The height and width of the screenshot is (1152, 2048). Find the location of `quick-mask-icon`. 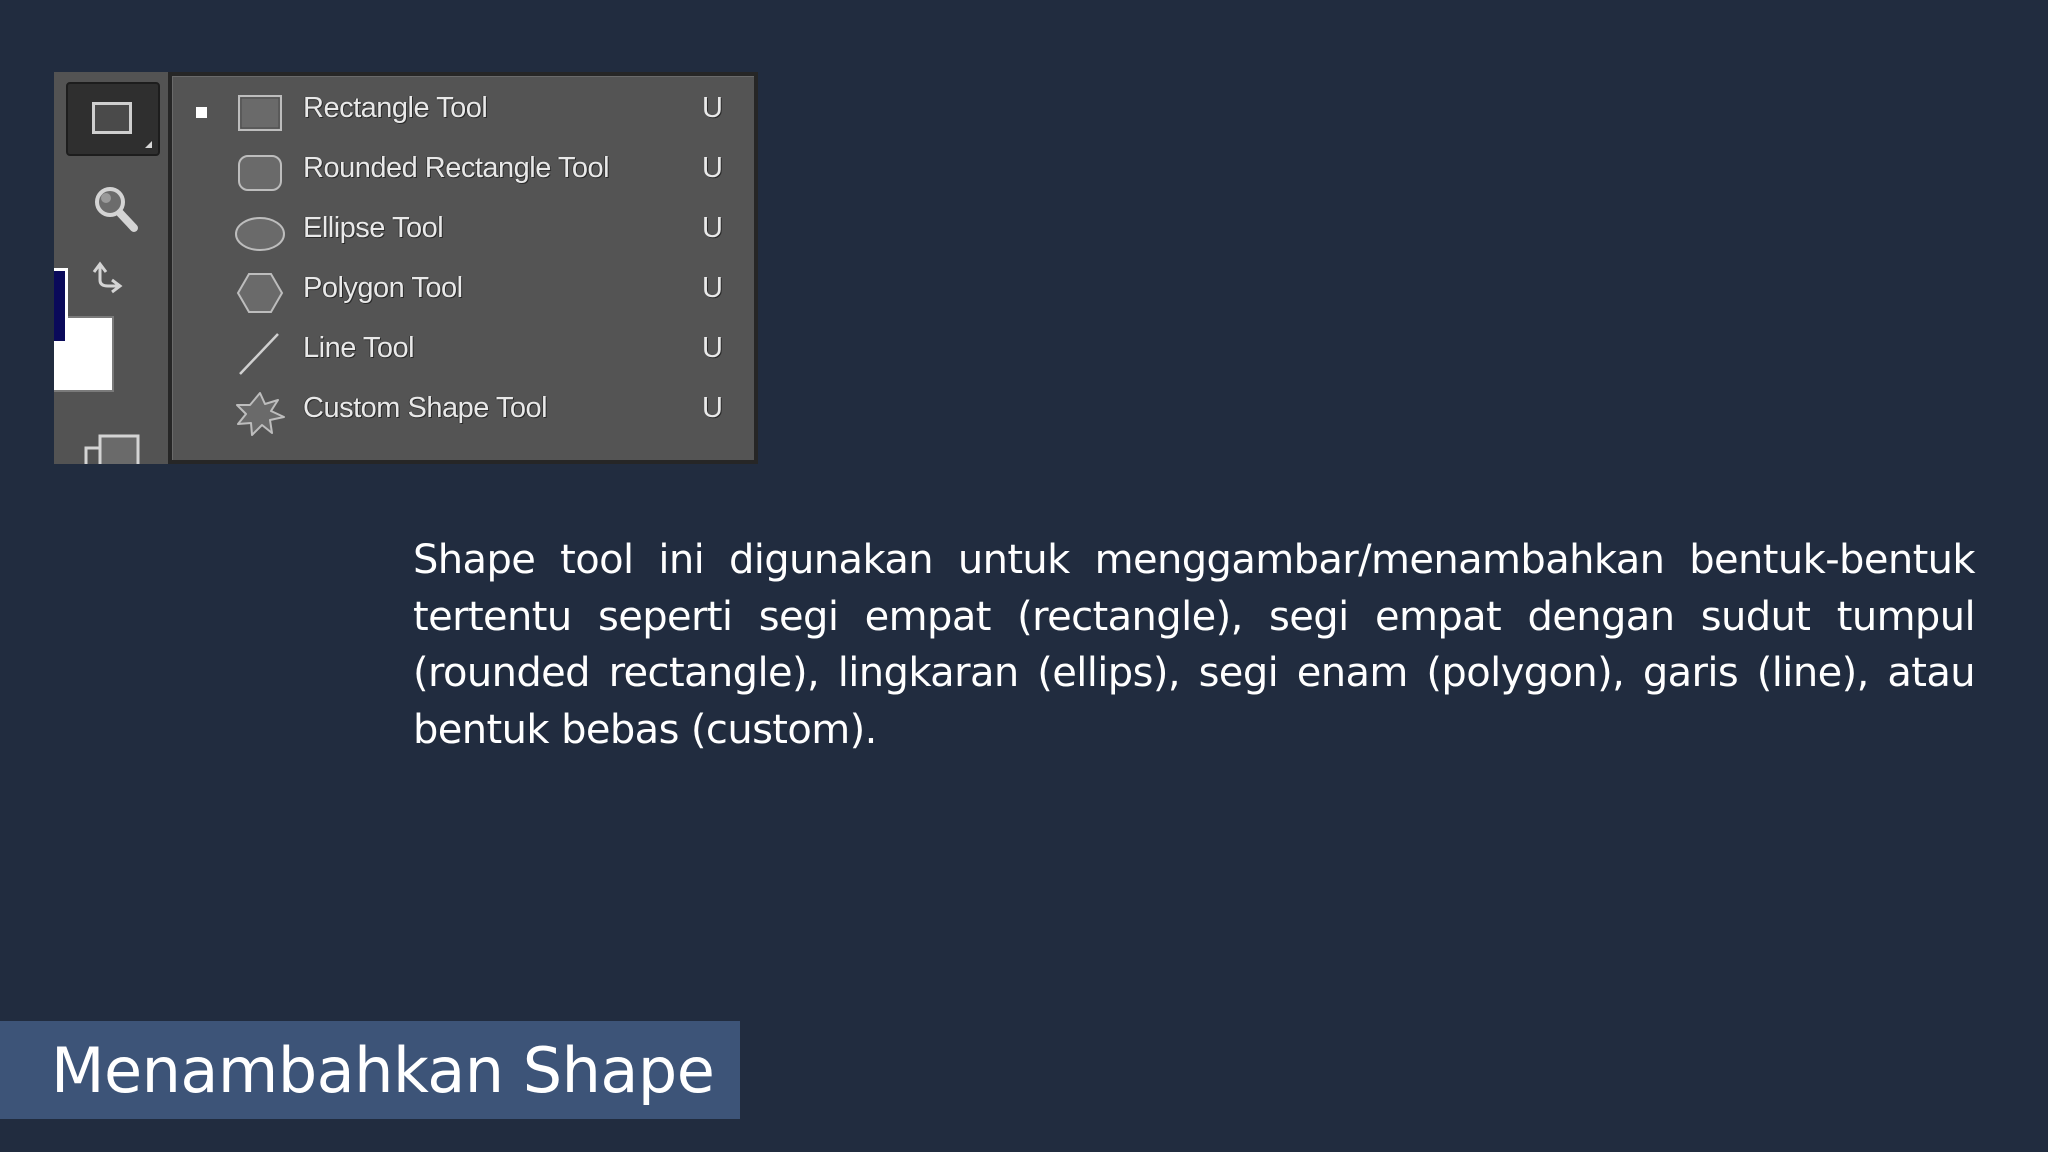

quick-mask-icon is located at coordinates (114, 449).